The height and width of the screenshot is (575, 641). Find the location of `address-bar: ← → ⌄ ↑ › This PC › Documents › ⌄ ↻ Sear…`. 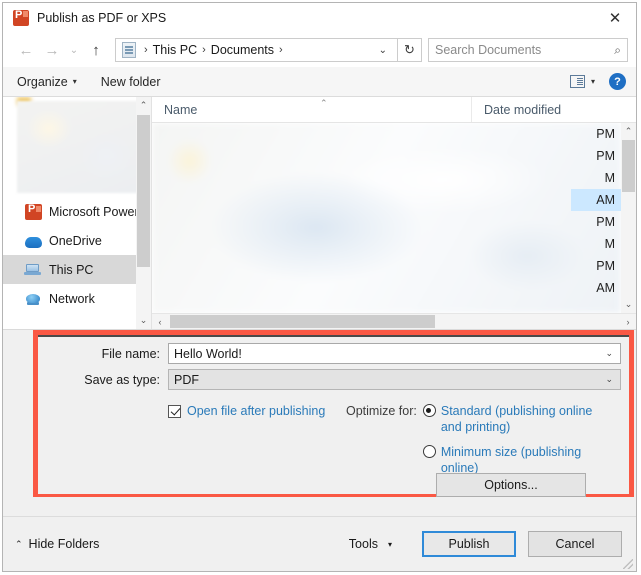

address-bar: ← → ⌄ ↑ › This PC › Documents › ⌄ ↻ Sear… is located at coordinates (319, 50).